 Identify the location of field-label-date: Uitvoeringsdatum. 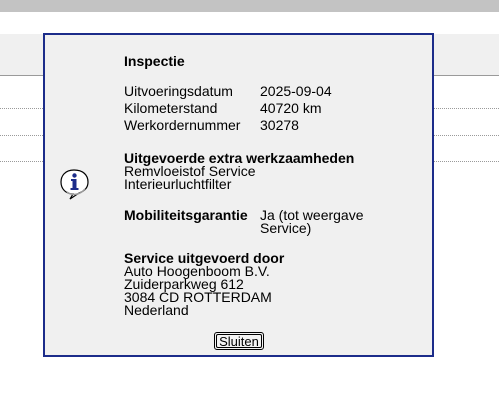
(178, 91).